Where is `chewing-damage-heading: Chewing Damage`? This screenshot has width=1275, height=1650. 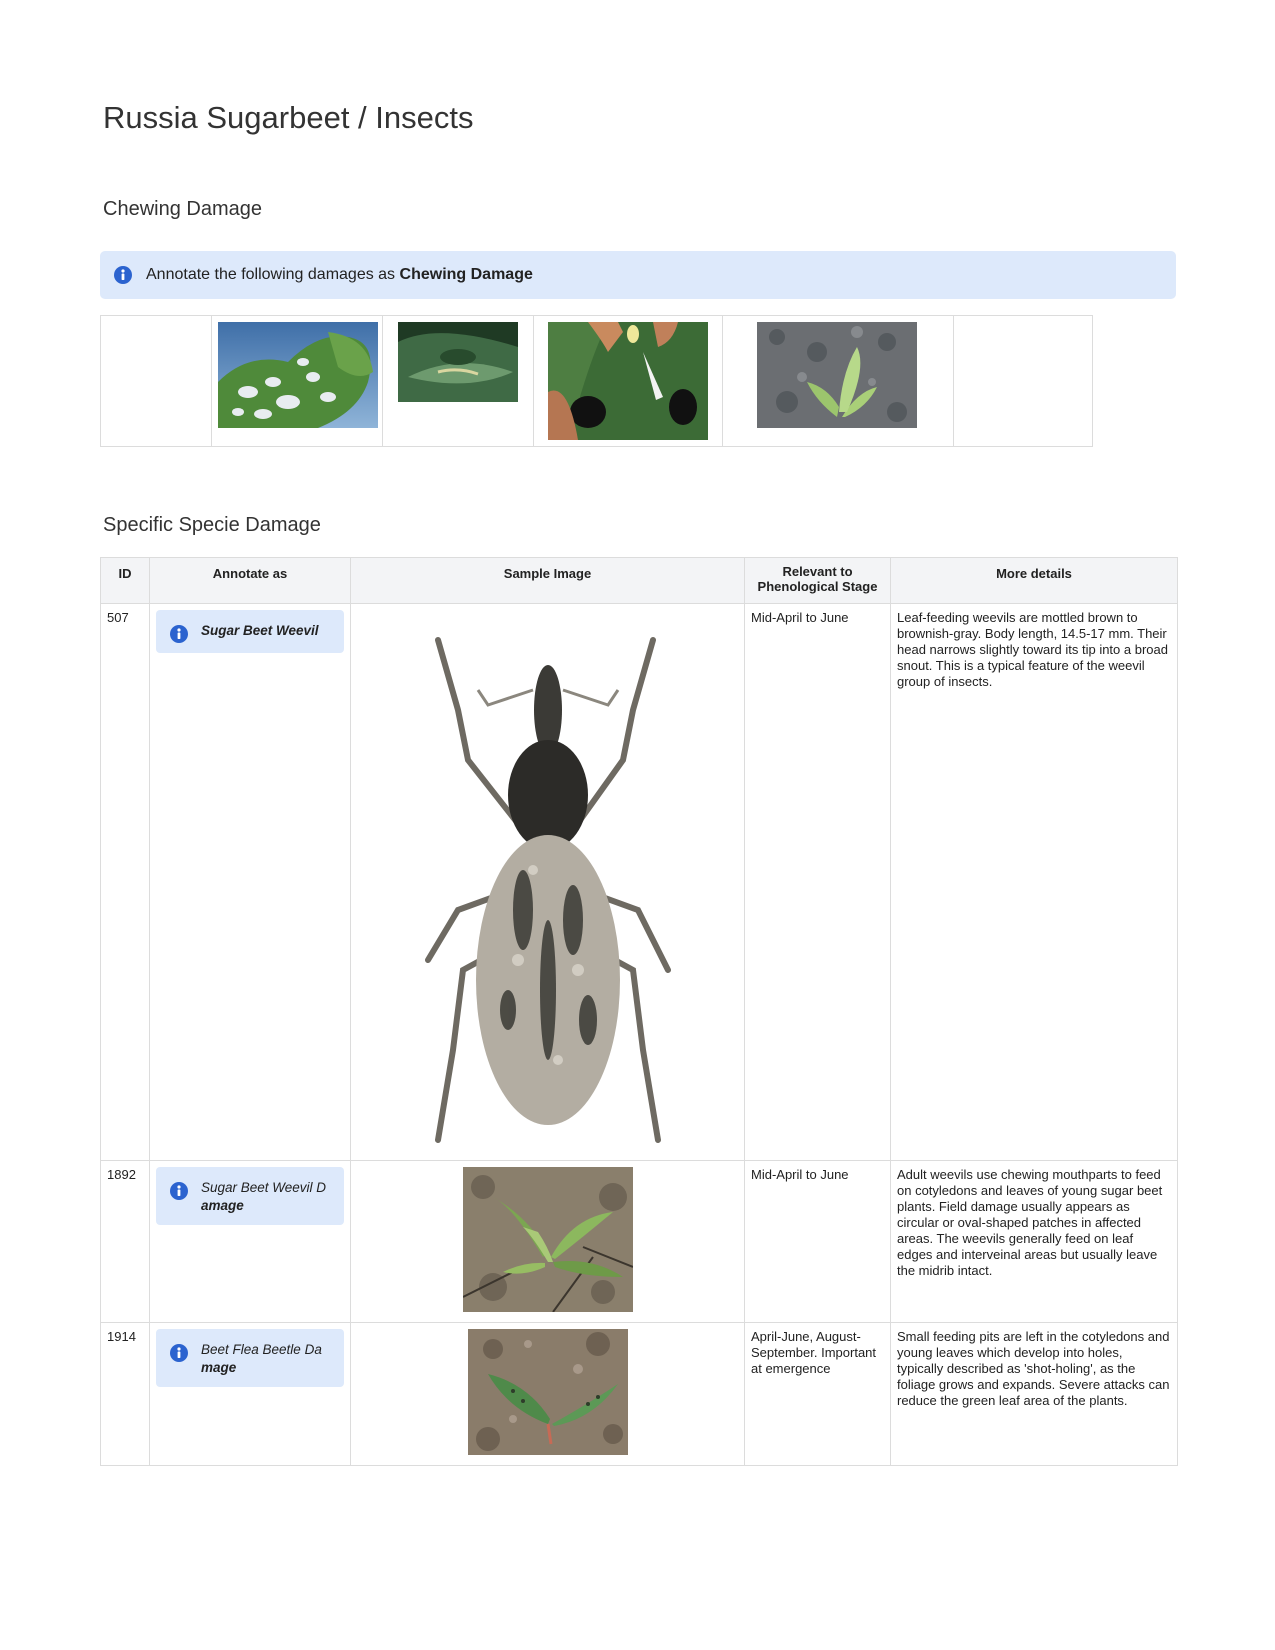
chewing-damage-heading: Chewing Damage is located at coordinates (182, 209).